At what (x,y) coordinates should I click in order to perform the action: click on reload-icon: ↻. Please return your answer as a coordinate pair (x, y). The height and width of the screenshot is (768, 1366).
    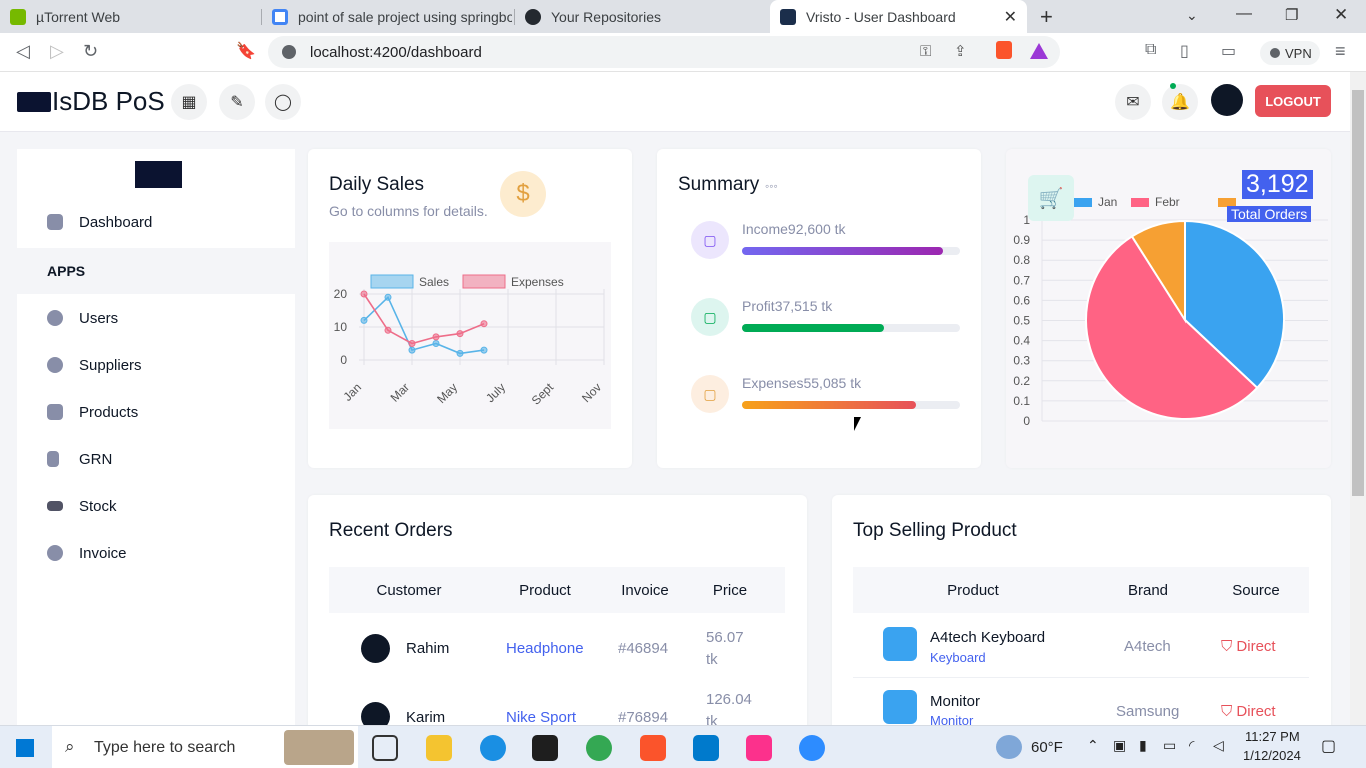
    Looking at the image, I should click on (90, 51).